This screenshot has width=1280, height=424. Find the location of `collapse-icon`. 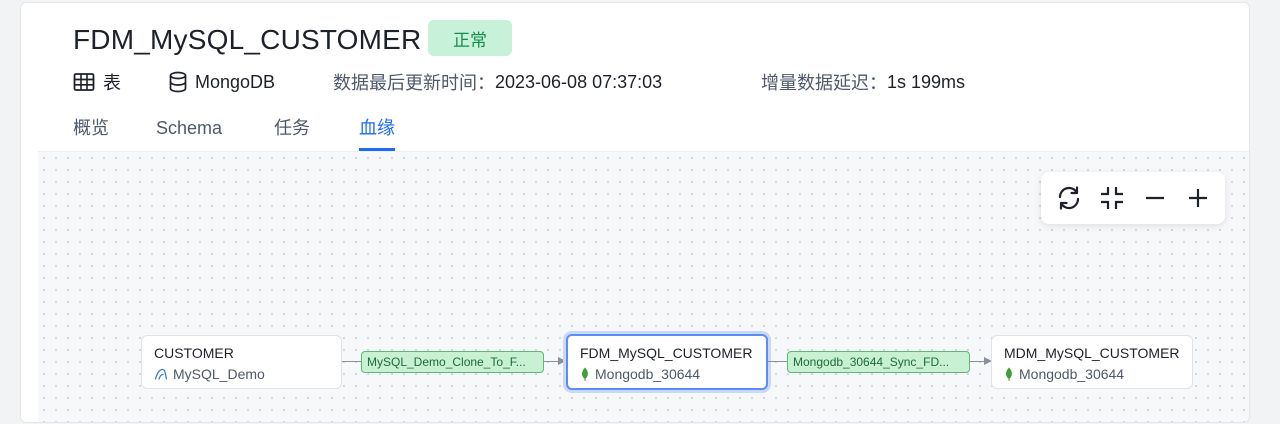

collapse-icon is located at coordinates (1112, 198).